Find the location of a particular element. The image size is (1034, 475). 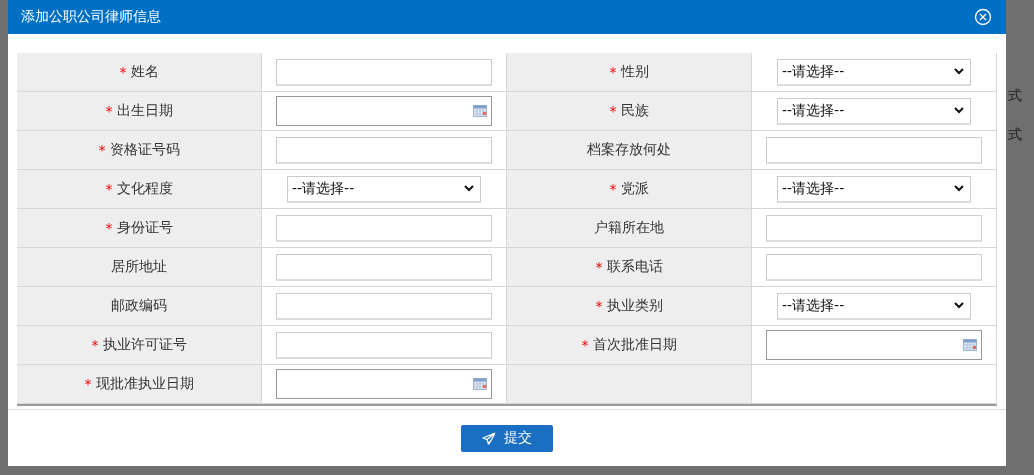

label-text: 性别 is located at coordinates (634, 72).